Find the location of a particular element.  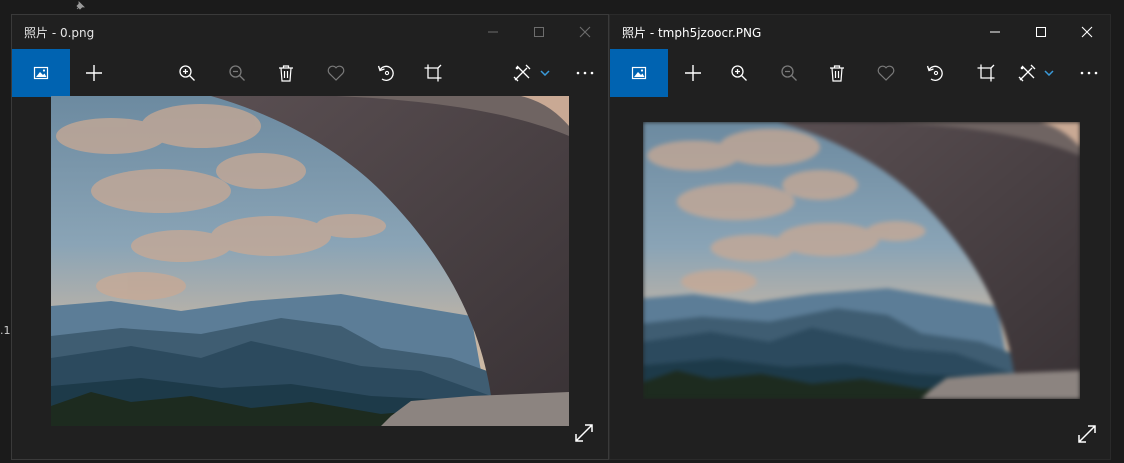

pin-icon is located at coordinates (80, 5).